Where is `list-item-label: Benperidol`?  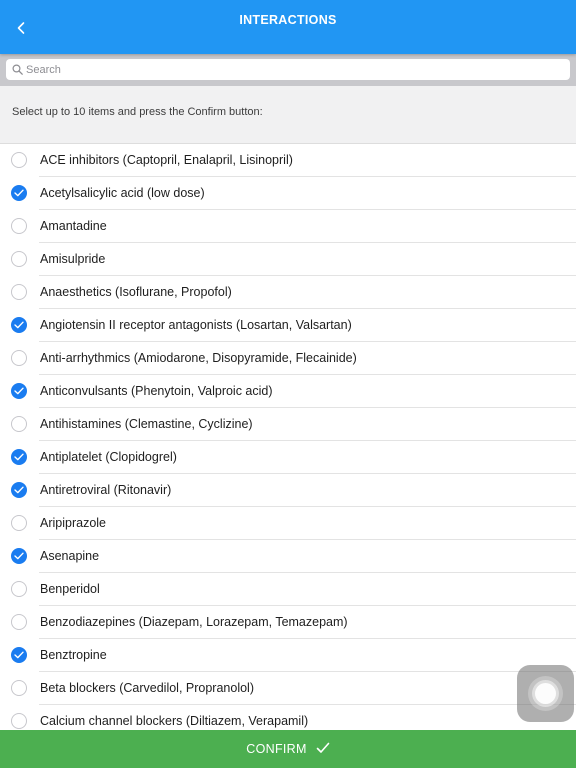 list-item-label: Benperidol is located at coordinates (70, 589).